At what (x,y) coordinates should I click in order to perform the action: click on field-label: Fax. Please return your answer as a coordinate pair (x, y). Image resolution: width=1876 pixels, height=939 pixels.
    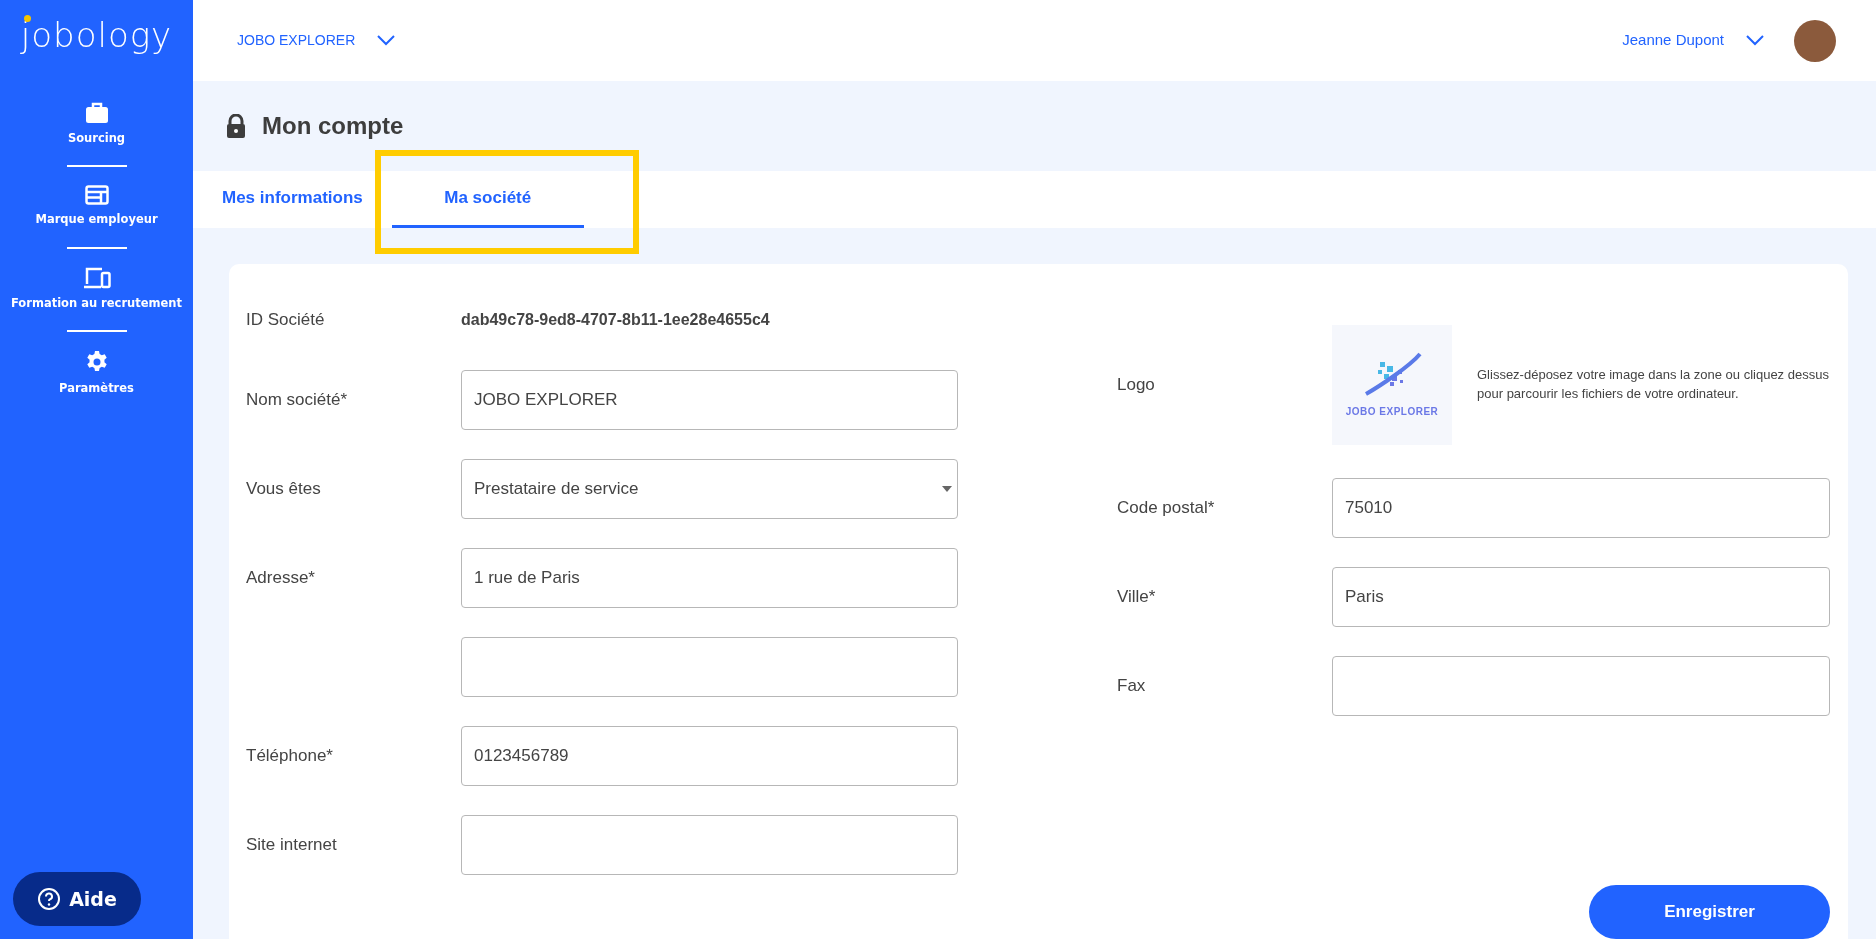
    Looking at the image, I should click on (1132, 686).